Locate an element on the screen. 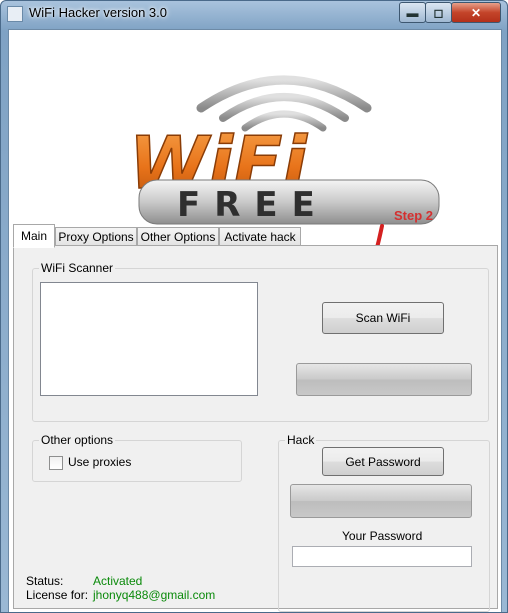 This screenshot has height=613, width=508. title-bar: WiFi Hacker version 3.0 ▬ ◻ ✕ is located at coordinates (254, 13).